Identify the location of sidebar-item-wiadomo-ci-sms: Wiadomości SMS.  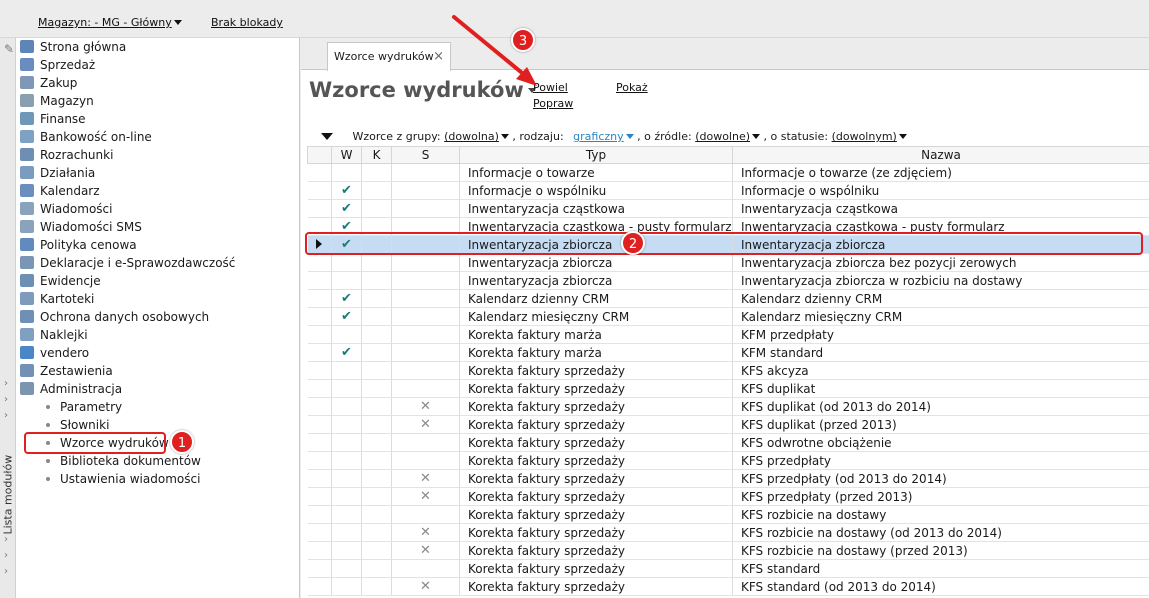
(81, 227).